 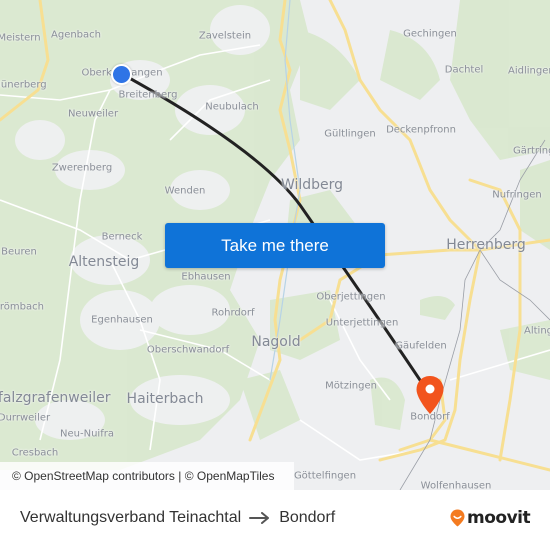 I want to click on place-label: Breitenberg, so click(x=148, y=95).